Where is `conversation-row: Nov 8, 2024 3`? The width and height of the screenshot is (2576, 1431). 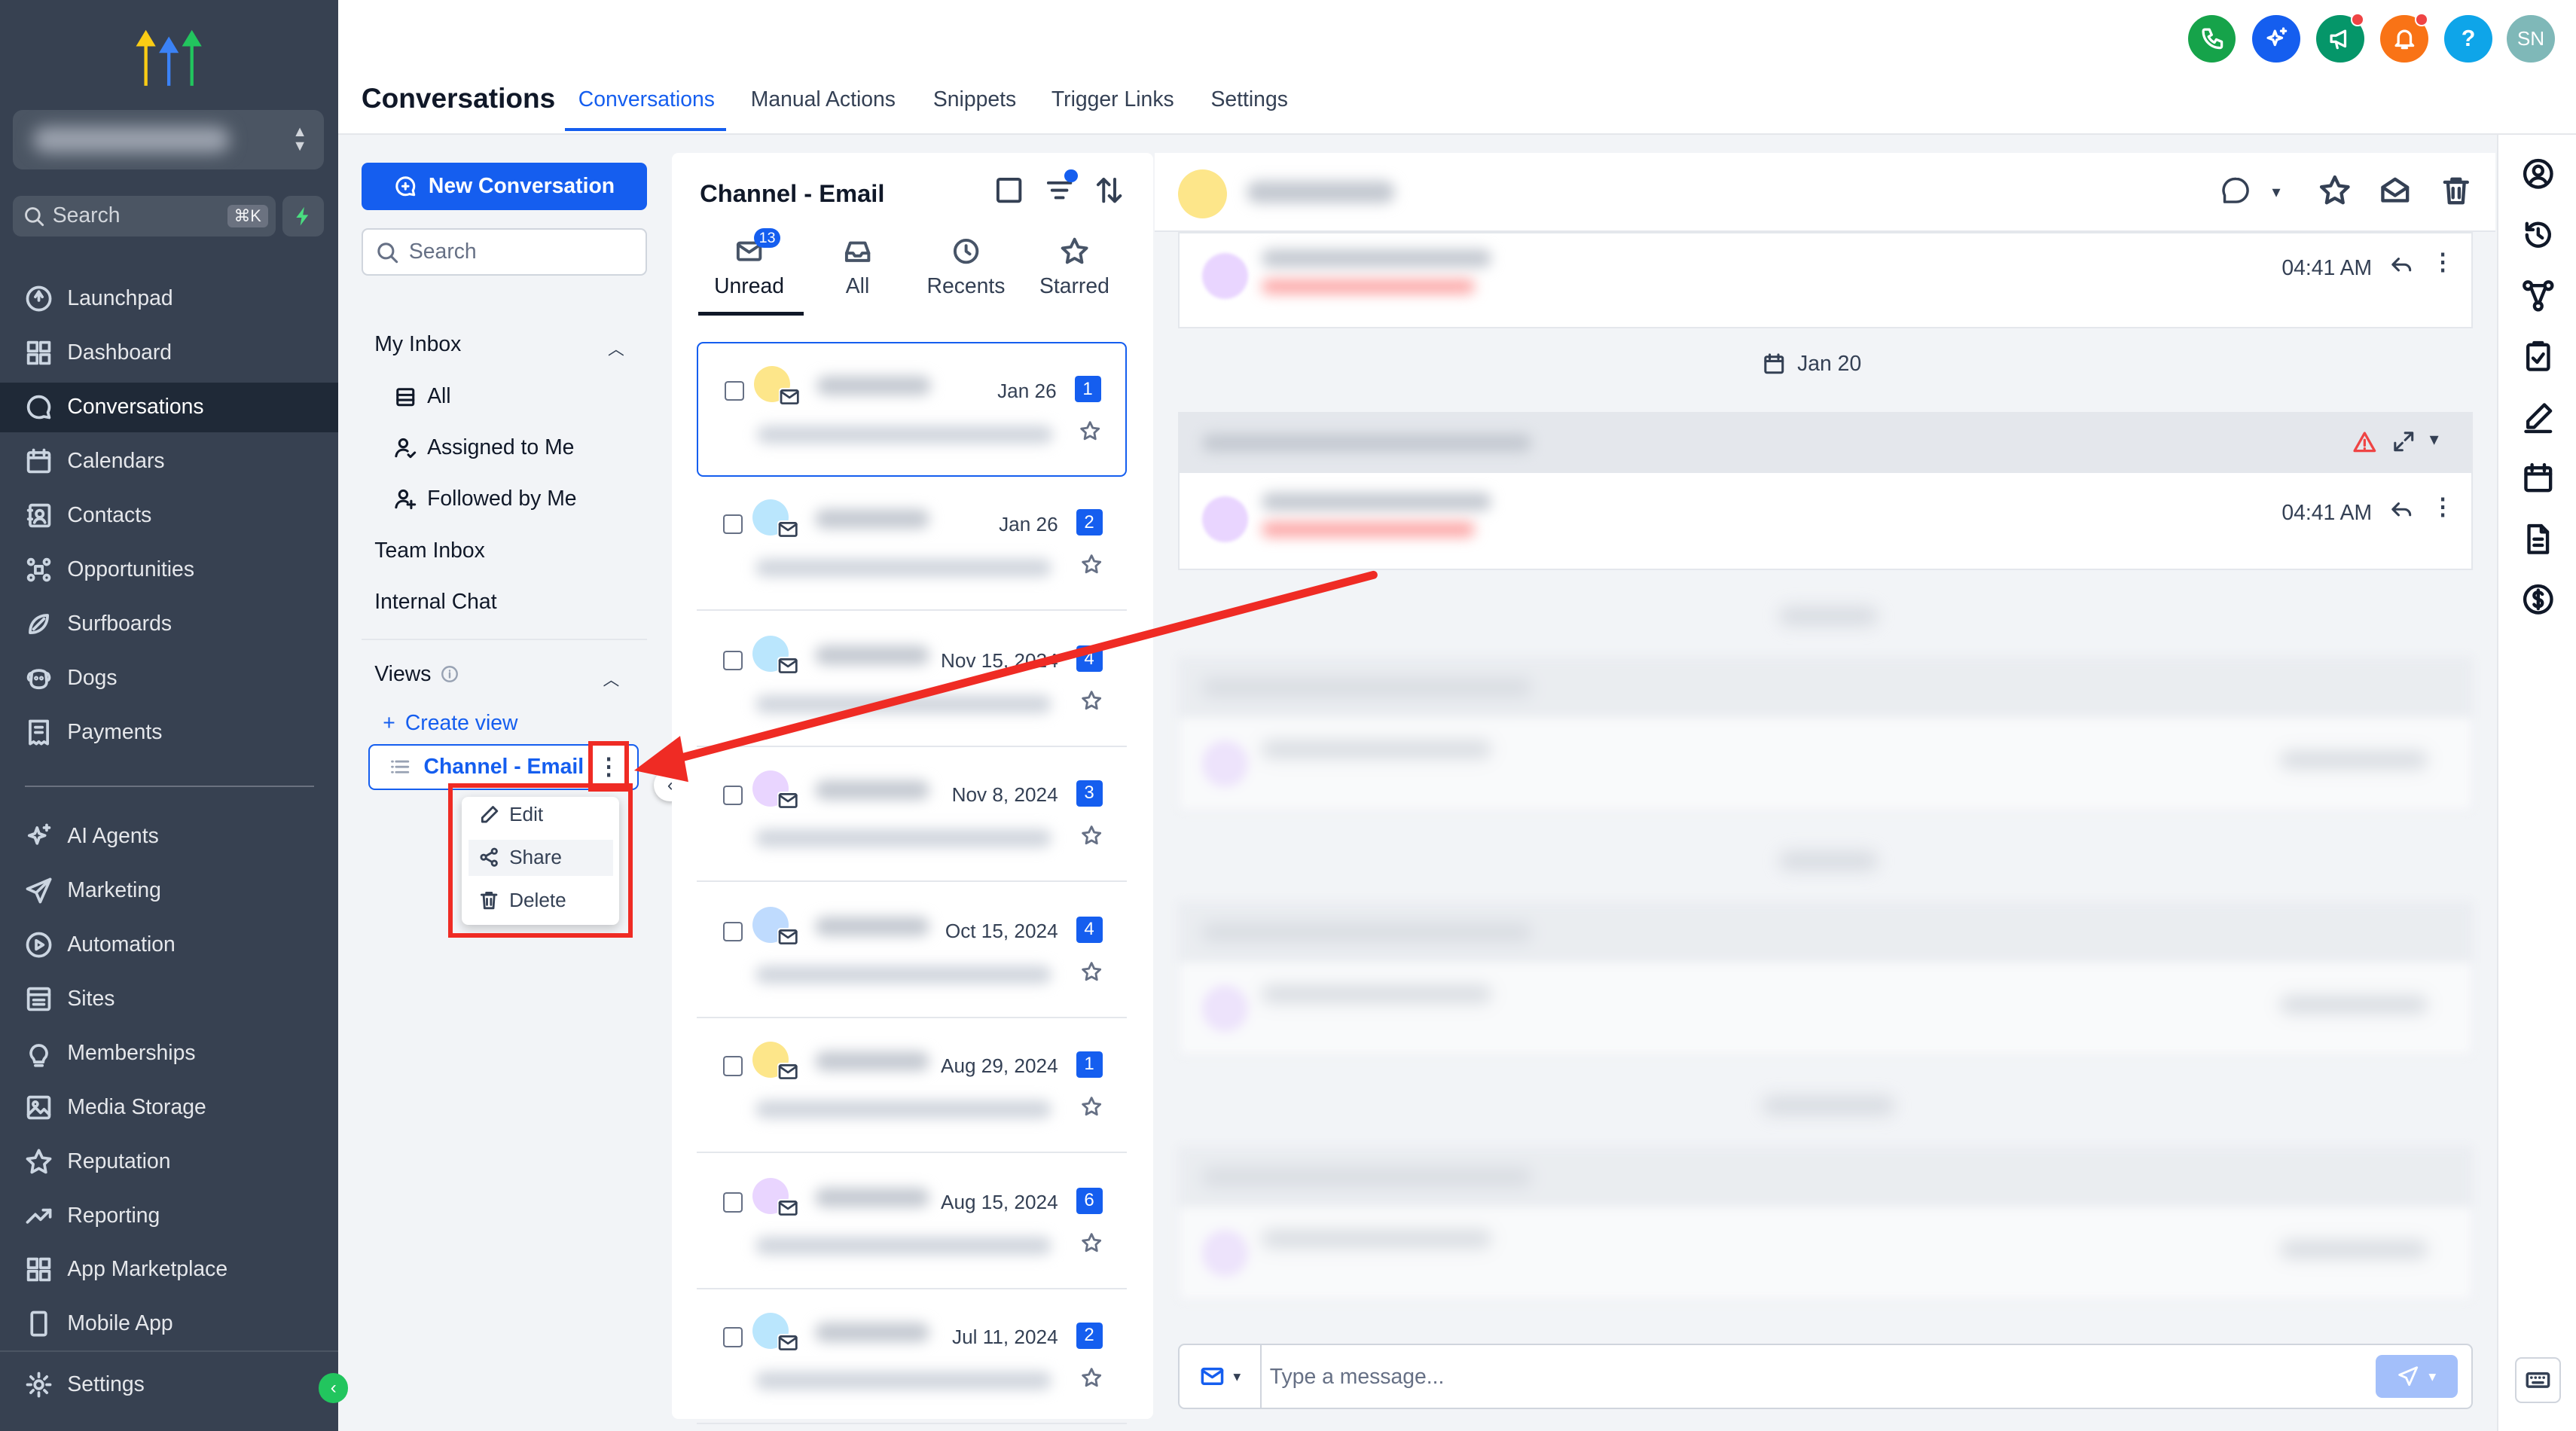
conversation-row: Nov 8, 2024 3 is located at coordinates (912, 815).